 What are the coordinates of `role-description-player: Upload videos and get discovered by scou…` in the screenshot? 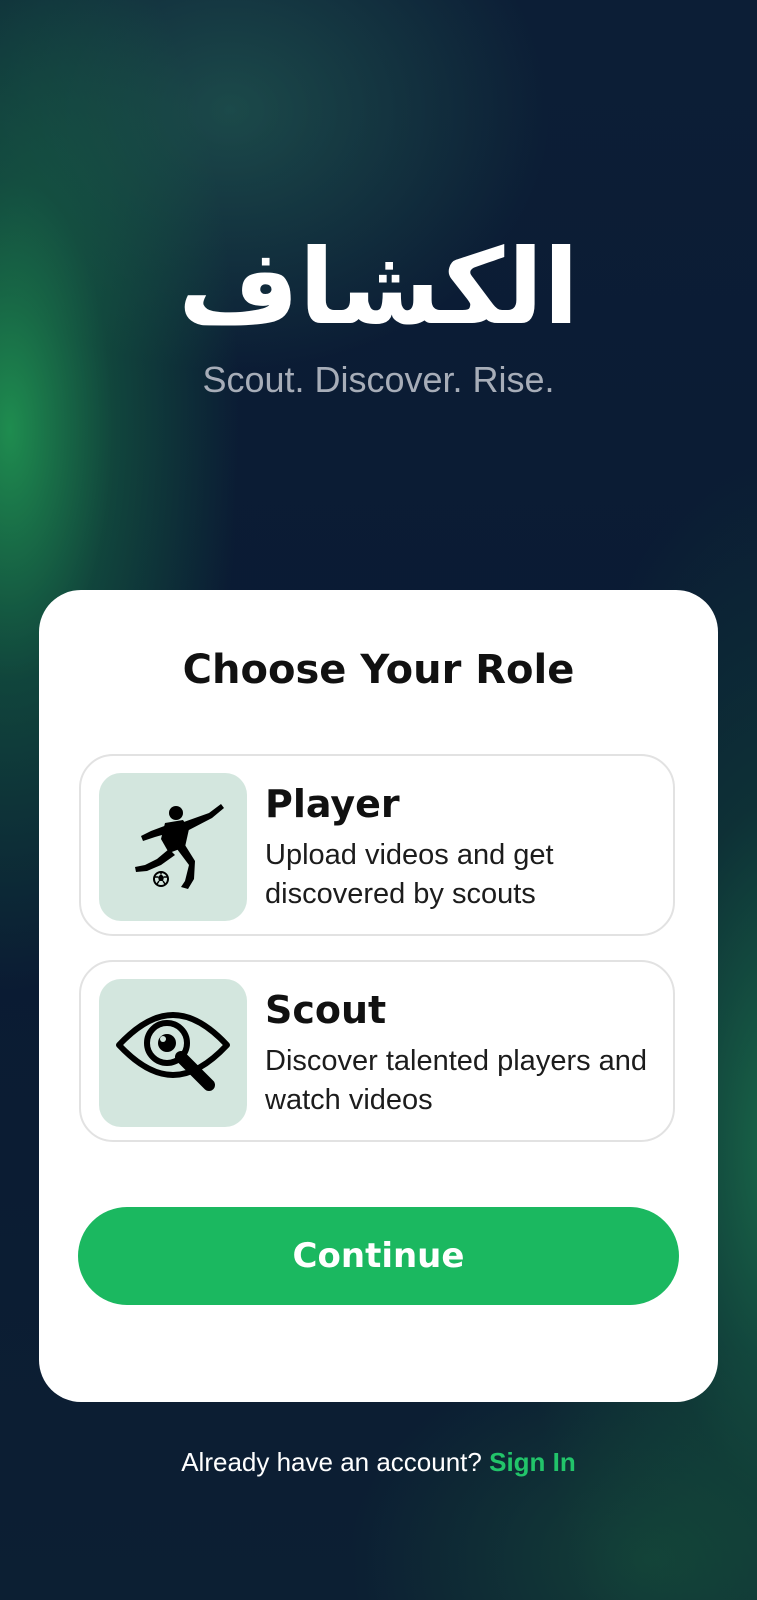 It's located at (409, 874).